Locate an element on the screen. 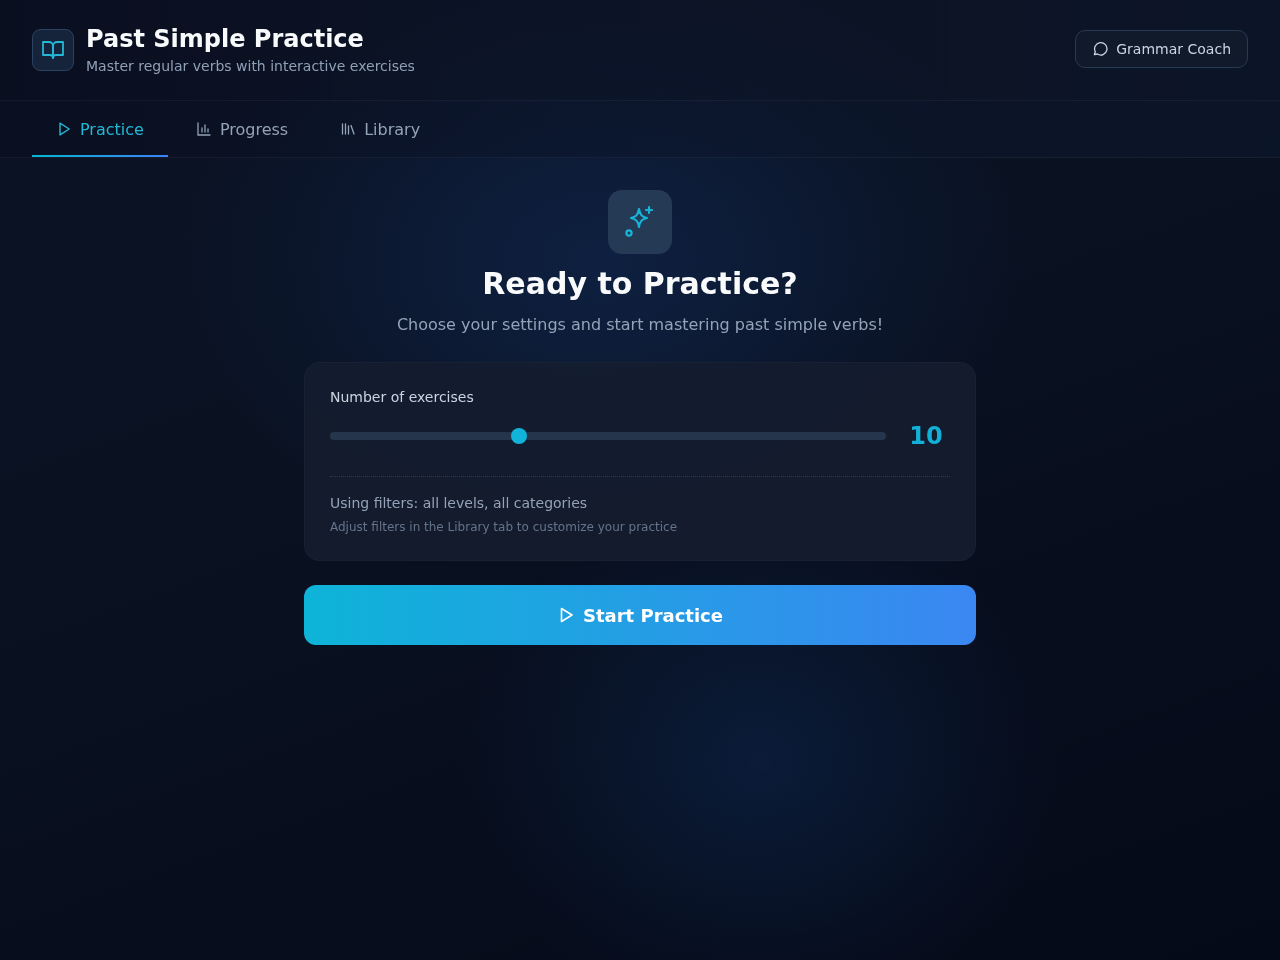 This screenshot has height=960, width=1280. grammar-coach-button: Grammar Coach is located at coordinates (1161, 49).